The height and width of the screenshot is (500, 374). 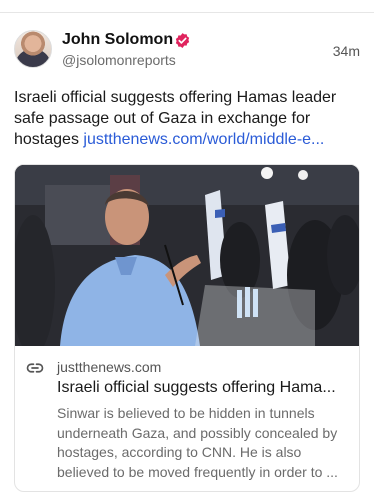 What do you see at coordinates (35, 368) in the screenshot?
I see `link-icon` at bounding box center [35, 368].